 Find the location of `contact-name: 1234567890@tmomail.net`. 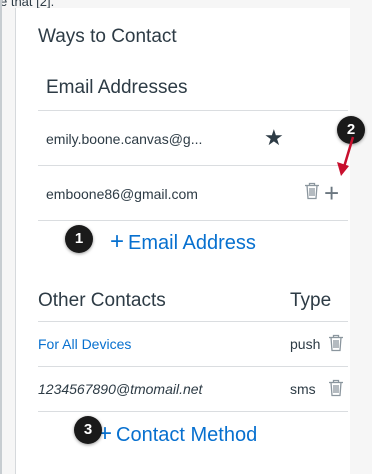

contact-name: 1234567890@tmomail.net is located at coordinates (120, 389).